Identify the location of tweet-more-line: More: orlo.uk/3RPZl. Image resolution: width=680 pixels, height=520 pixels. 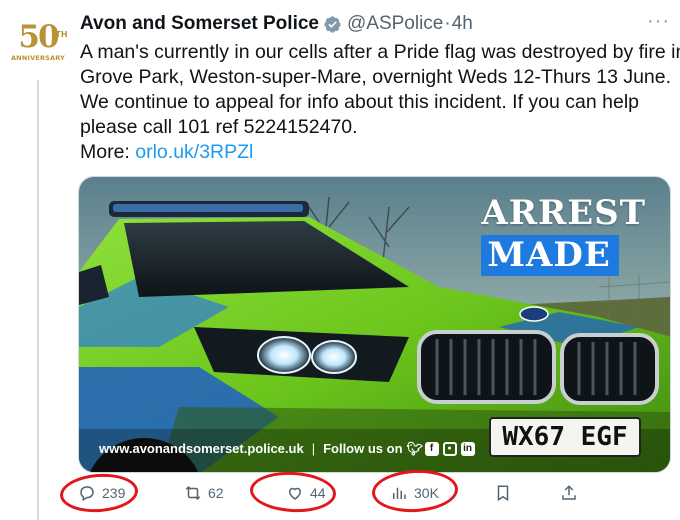
(375, 152).